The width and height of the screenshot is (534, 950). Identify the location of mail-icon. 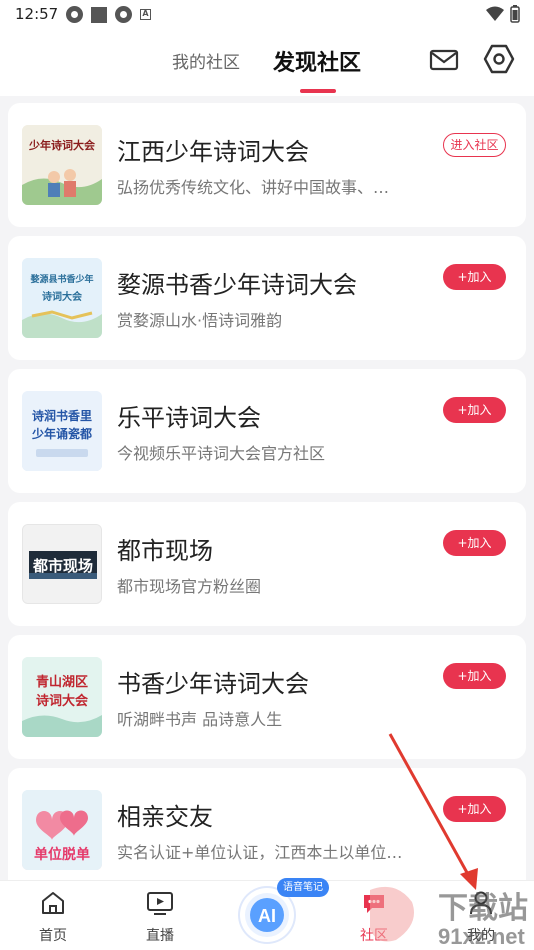
(444, 60).